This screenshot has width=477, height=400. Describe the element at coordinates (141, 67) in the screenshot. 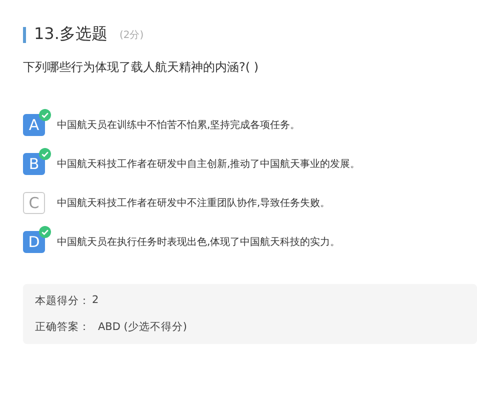

I see `question-text: 下列哪些行为体现了载人航天精神的内涵?( )` at that location.